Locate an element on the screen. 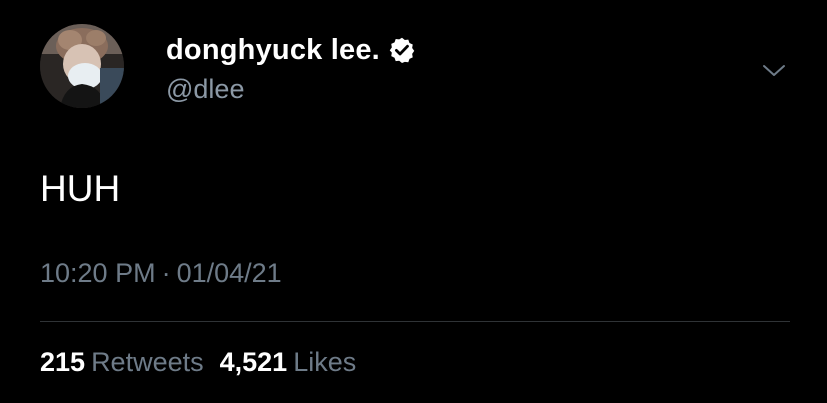 Image resolution: width=827 pixels, height=403 pixels. tweet-timestamp: 10:20 PM · 01/04/21 is located at coordinates (161, 273).